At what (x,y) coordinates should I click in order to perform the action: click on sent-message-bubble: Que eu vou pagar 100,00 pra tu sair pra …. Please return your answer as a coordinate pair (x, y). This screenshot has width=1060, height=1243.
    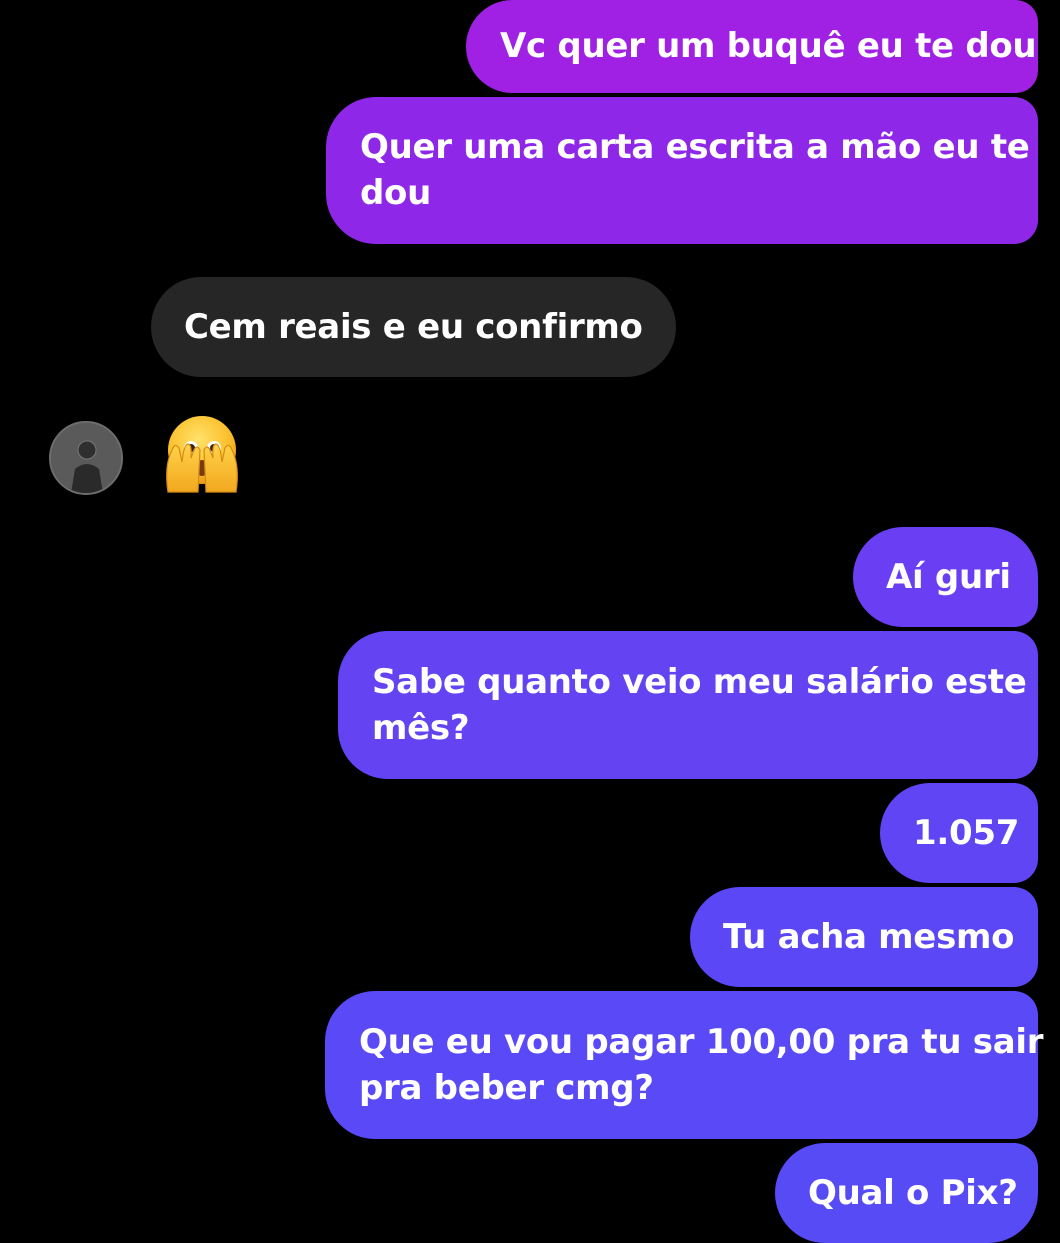
    Looking at the image, I should click on (684, 1065).